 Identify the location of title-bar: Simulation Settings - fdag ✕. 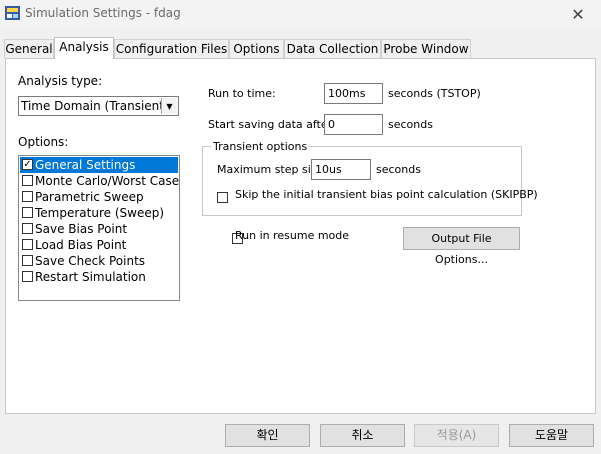
(300, 14).